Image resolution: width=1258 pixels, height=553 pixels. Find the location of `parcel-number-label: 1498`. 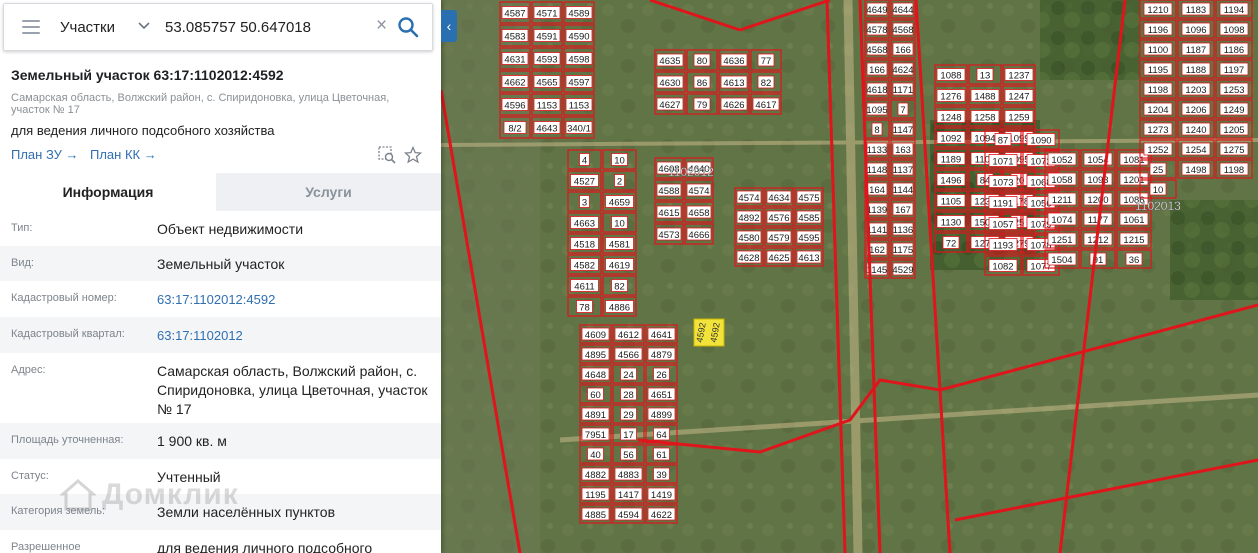

parcel-number-label: 1498 is located at coordinates (1195, 170).